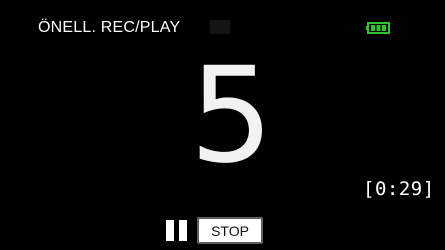  I want to click on battery-full-icon, so click(378, 28).